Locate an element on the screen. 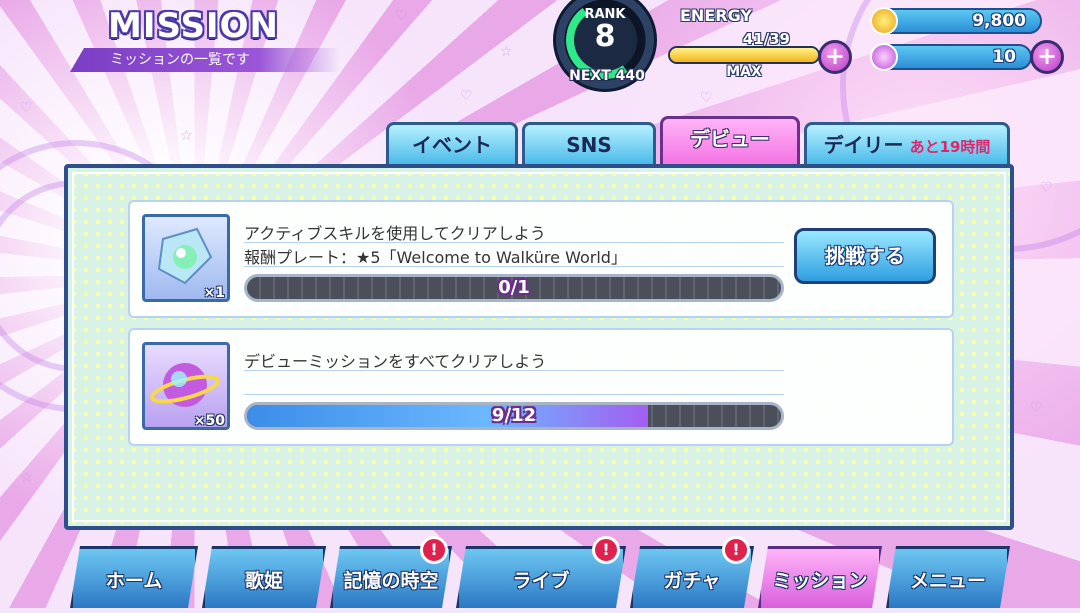 This screenshot has height=613, width=1080. mission-card: ×50 デビューミッションをすべてクリアしよう 9/12 is located at coordinates (541, 387).